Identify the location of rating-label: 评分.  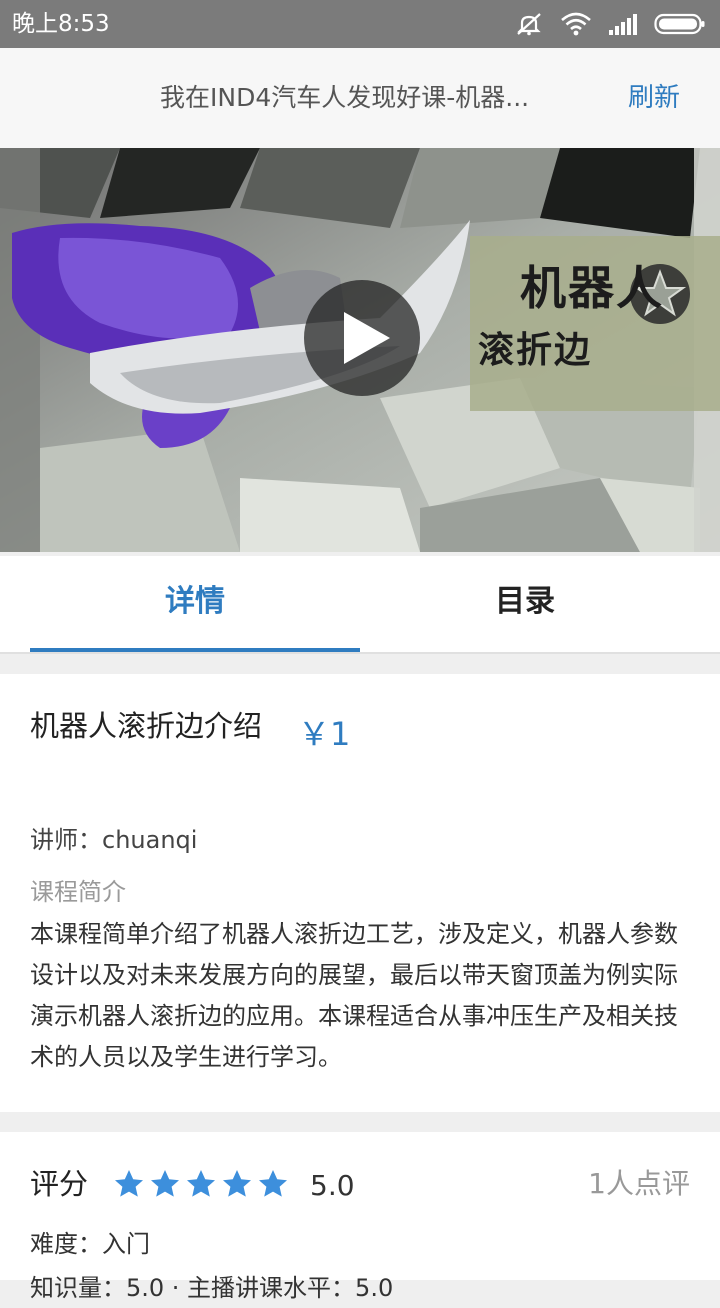
(59, 1184).